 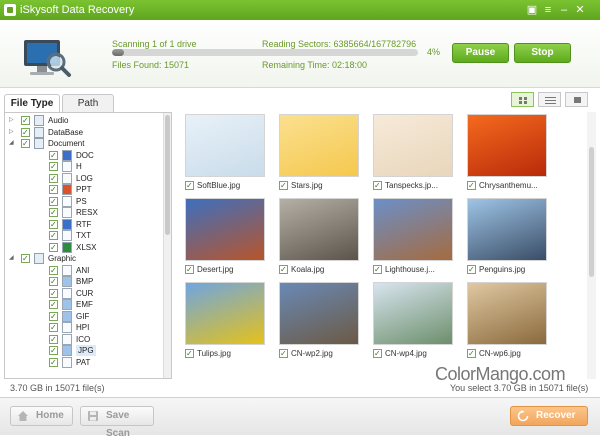 I want to click on recover-icon, so click(x=523, y=416).